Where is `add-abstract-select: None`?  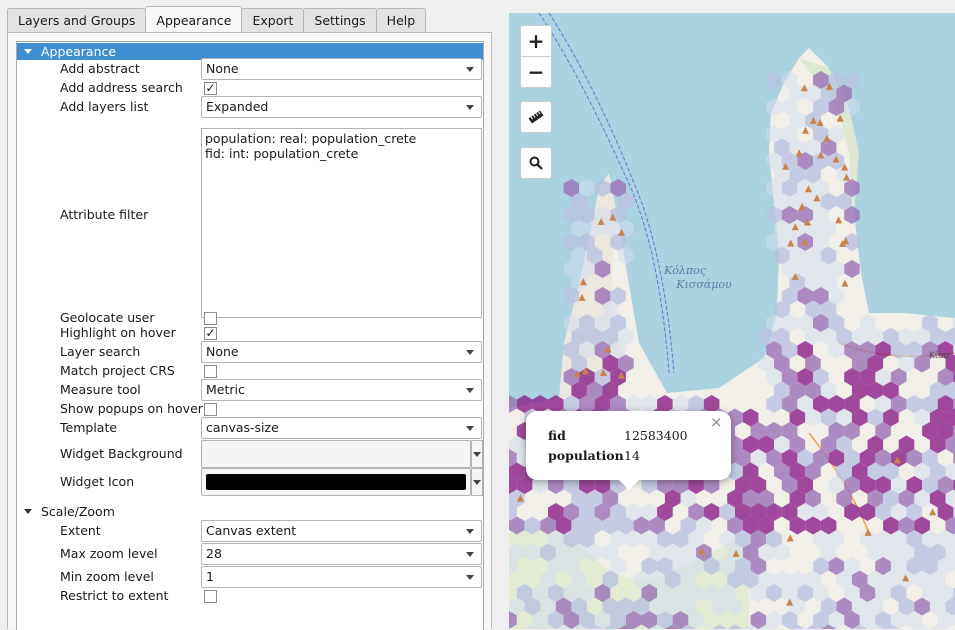
add-abstract-select: None is located at coordinates (341, 69).